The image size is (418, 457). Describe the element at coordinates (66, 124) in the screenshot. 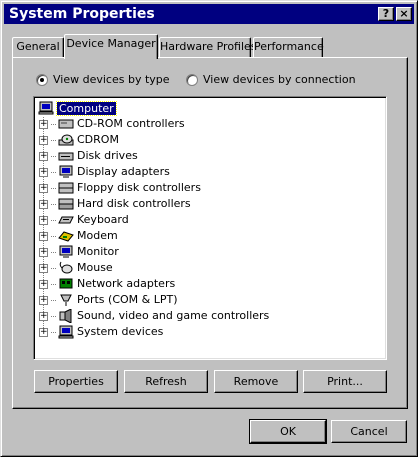

I see `cdrom-controller-icon` at that location.